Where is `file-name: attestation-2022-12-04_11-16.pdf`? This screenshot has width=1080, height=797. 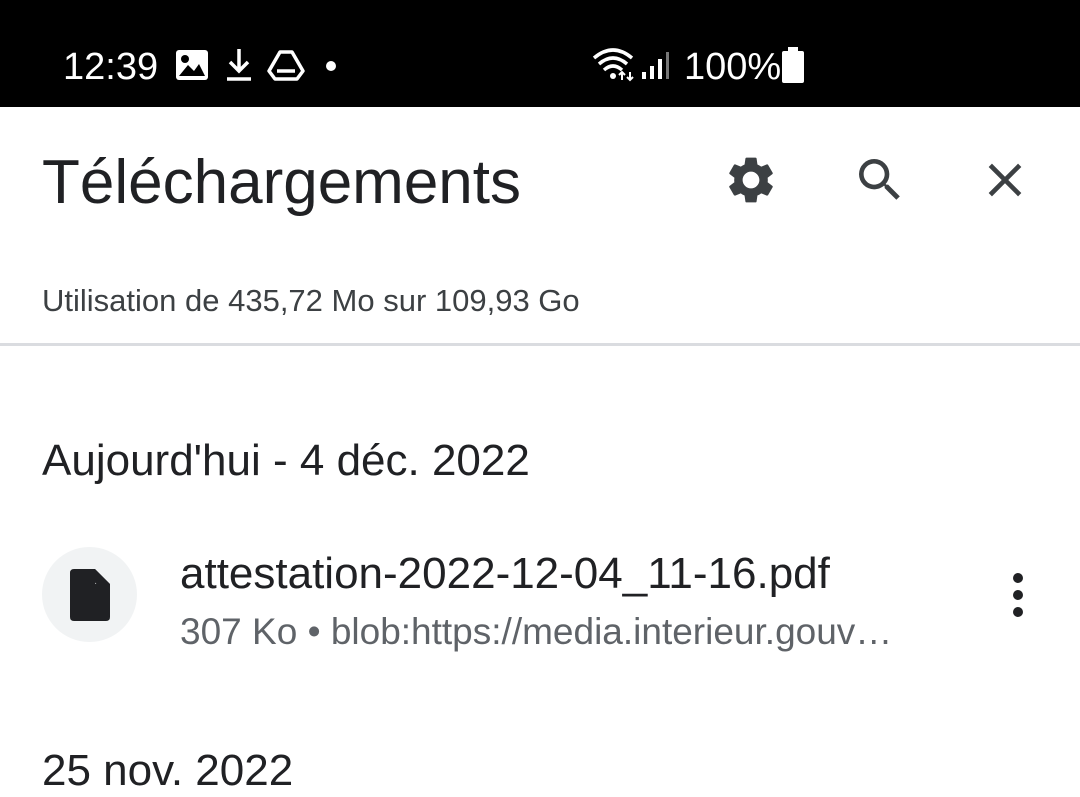
file-name: attestation-2022-12-04_11-16.pdf is located at coordinates (505, 573).